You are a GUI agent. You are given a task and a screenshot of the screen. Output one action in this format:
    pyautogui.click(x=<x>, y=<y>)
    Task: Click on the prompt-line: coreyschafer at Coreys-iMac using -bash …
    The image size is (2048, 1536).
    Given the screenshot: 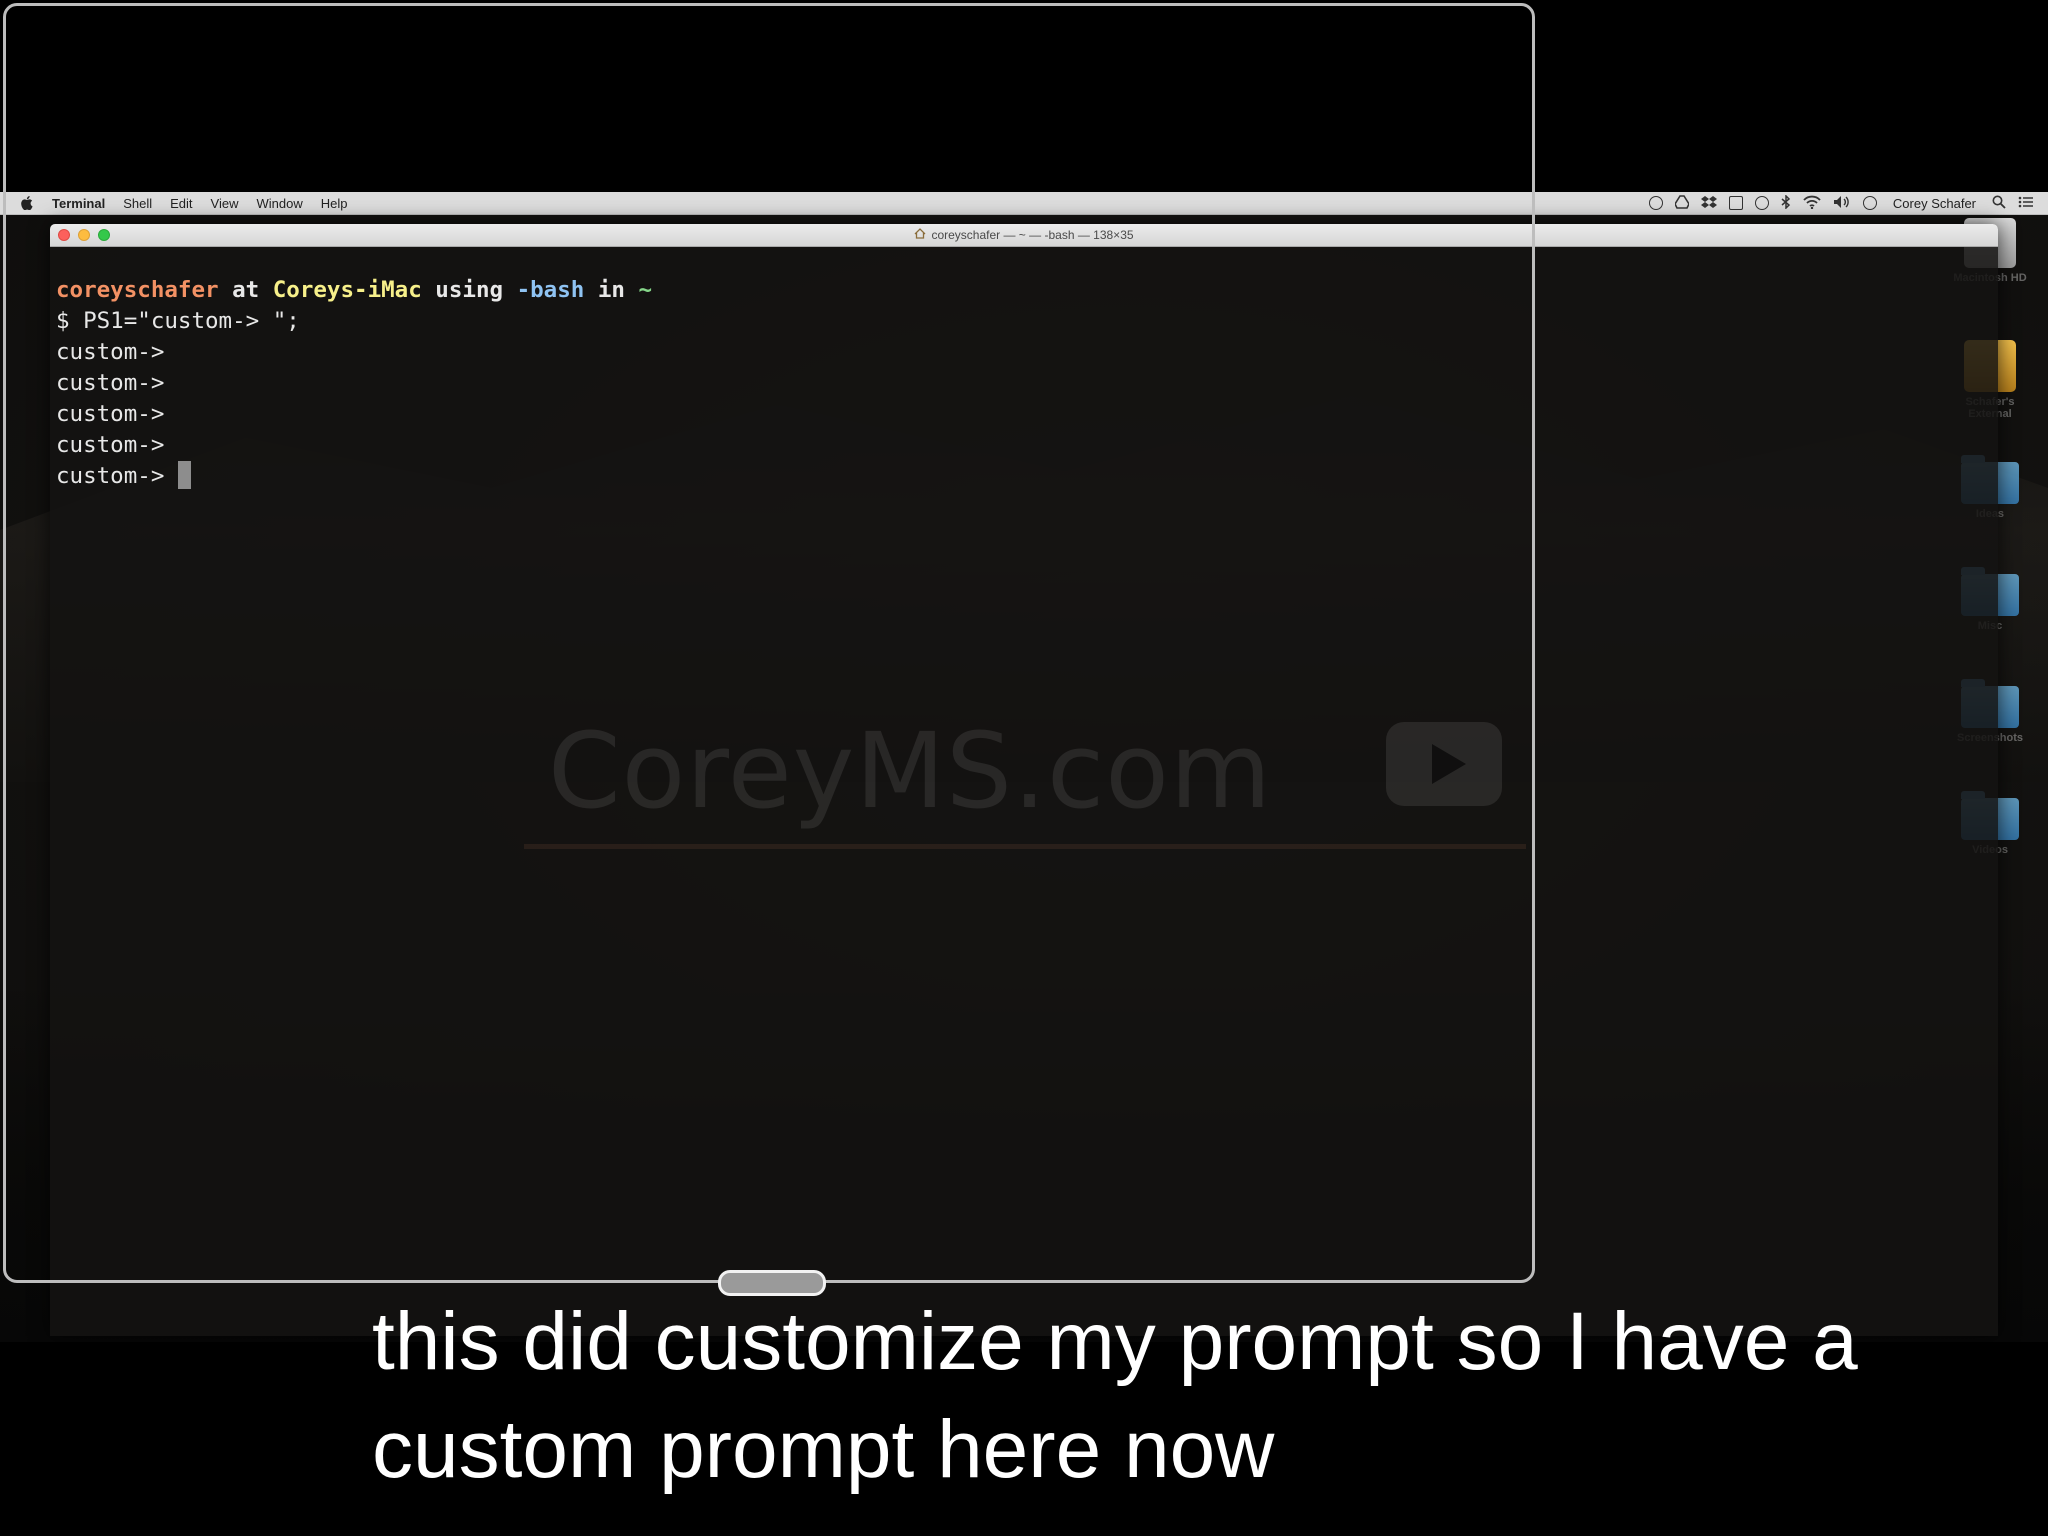 What is the action you would take?
    pyautogui.click(x=1024, y=290)
    